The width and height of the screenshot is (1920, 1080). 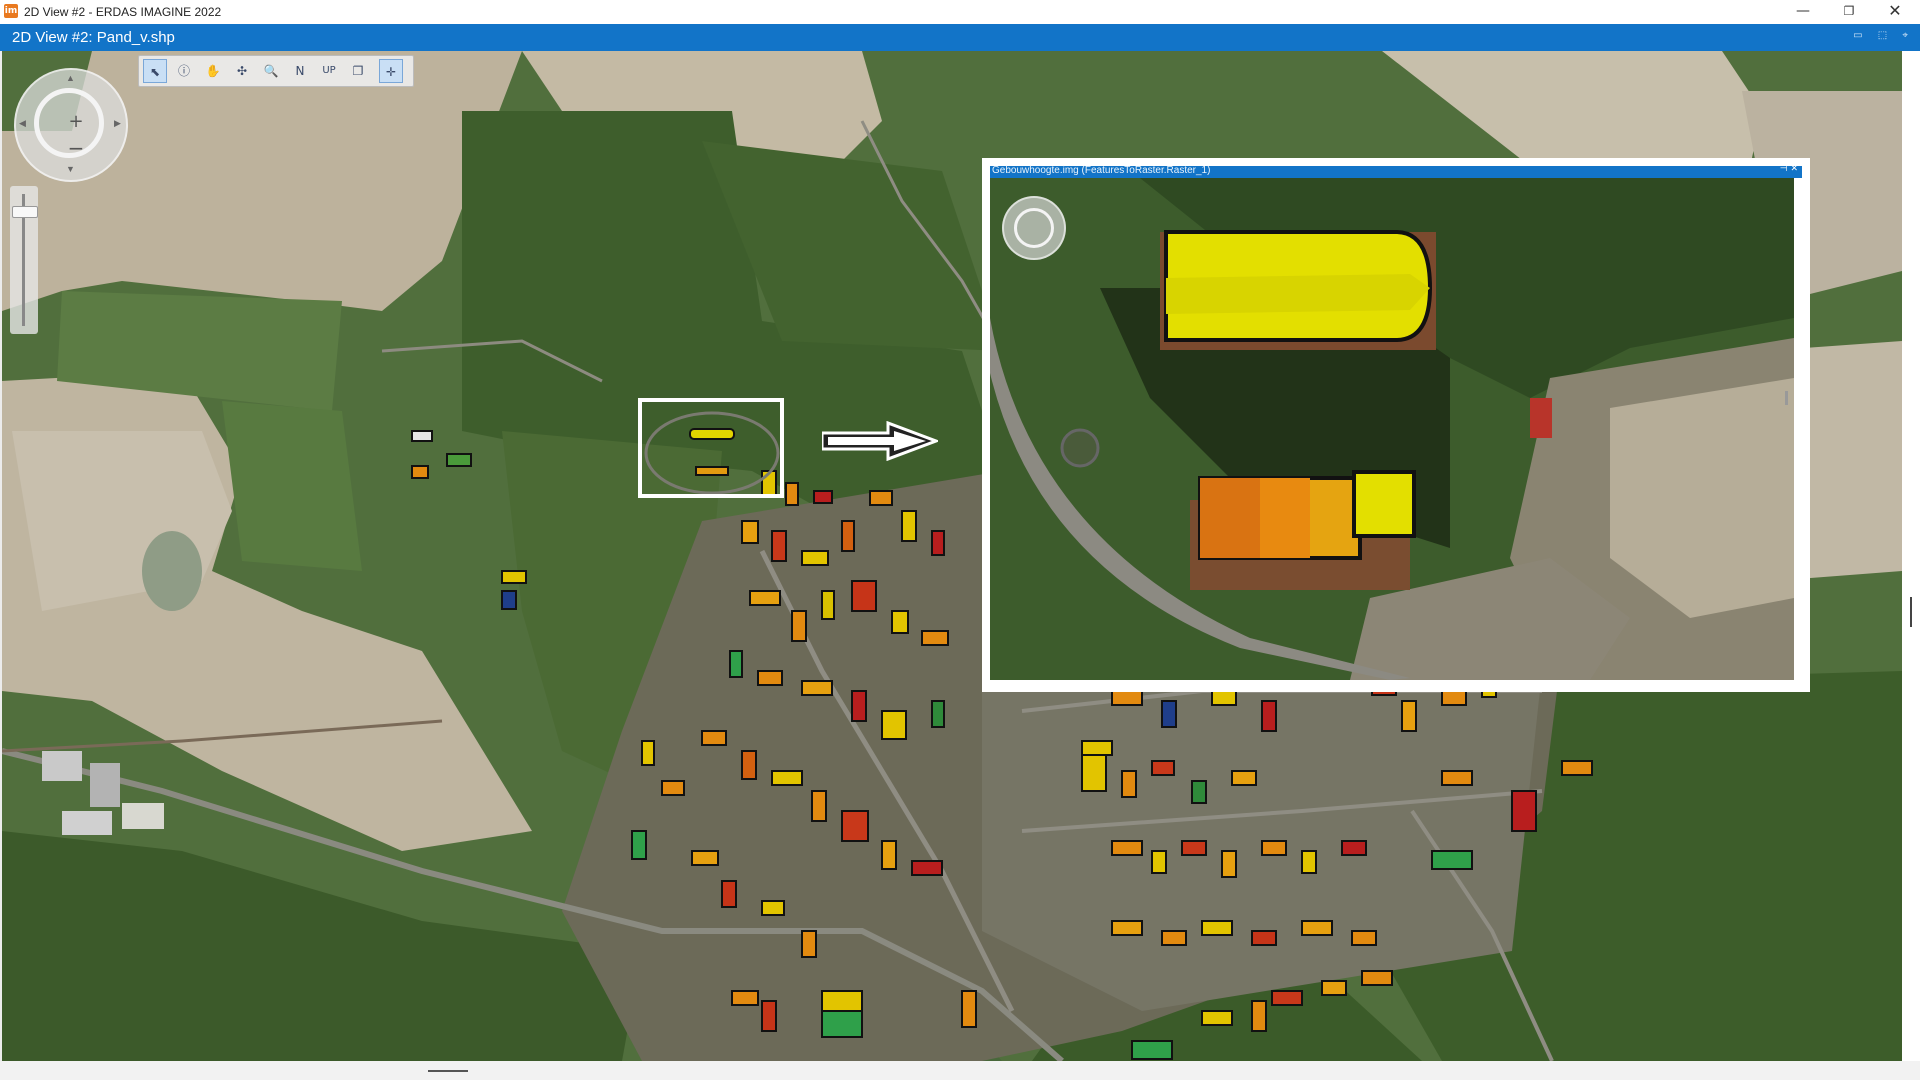 I want to click on navigation-compass: ▲ ▼ ◀ ▶ + −, so click(x=71, y=125).